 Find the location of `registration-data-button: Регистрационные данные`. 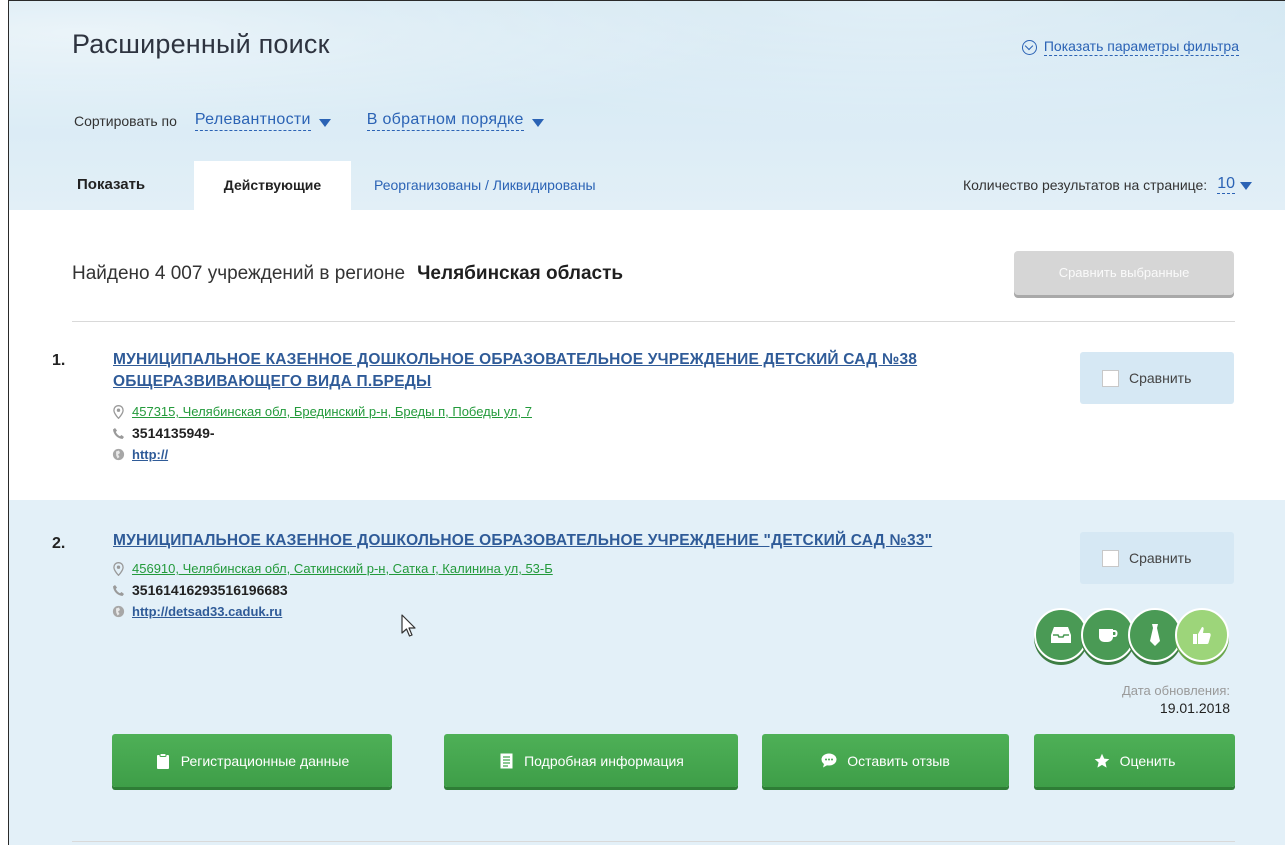

registration-data-button: Регистрационные данные is located at coordinates (252, 760).